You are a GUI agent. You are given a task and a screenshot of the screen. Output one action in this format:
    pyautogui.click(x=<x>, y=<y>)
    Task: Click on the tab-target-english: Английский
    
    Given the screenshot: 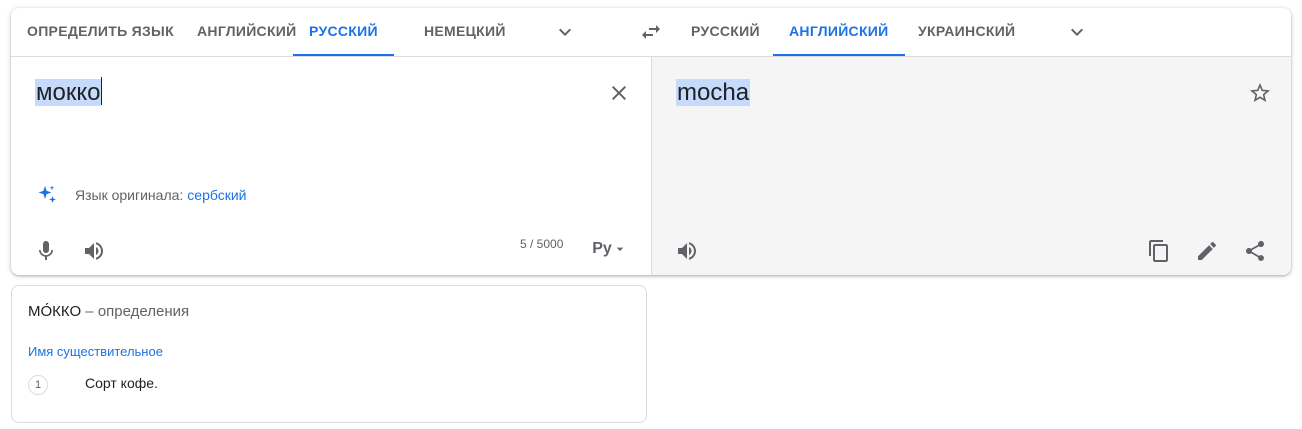 What is the action you would take?
    pyautogui.click(x=839, y=32)
    